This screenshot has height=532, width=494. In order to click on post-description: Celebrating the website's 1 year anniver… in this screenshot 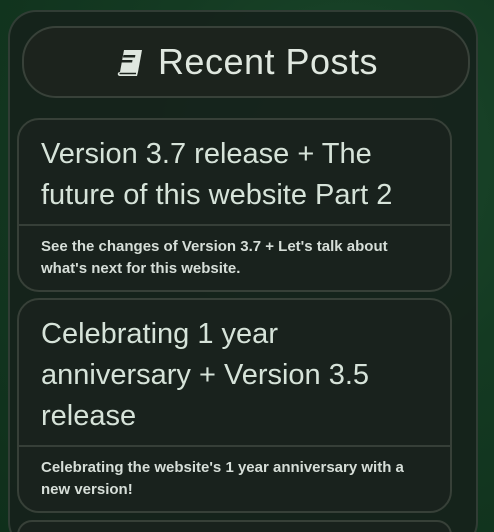, I will do `click(222, 478)`.